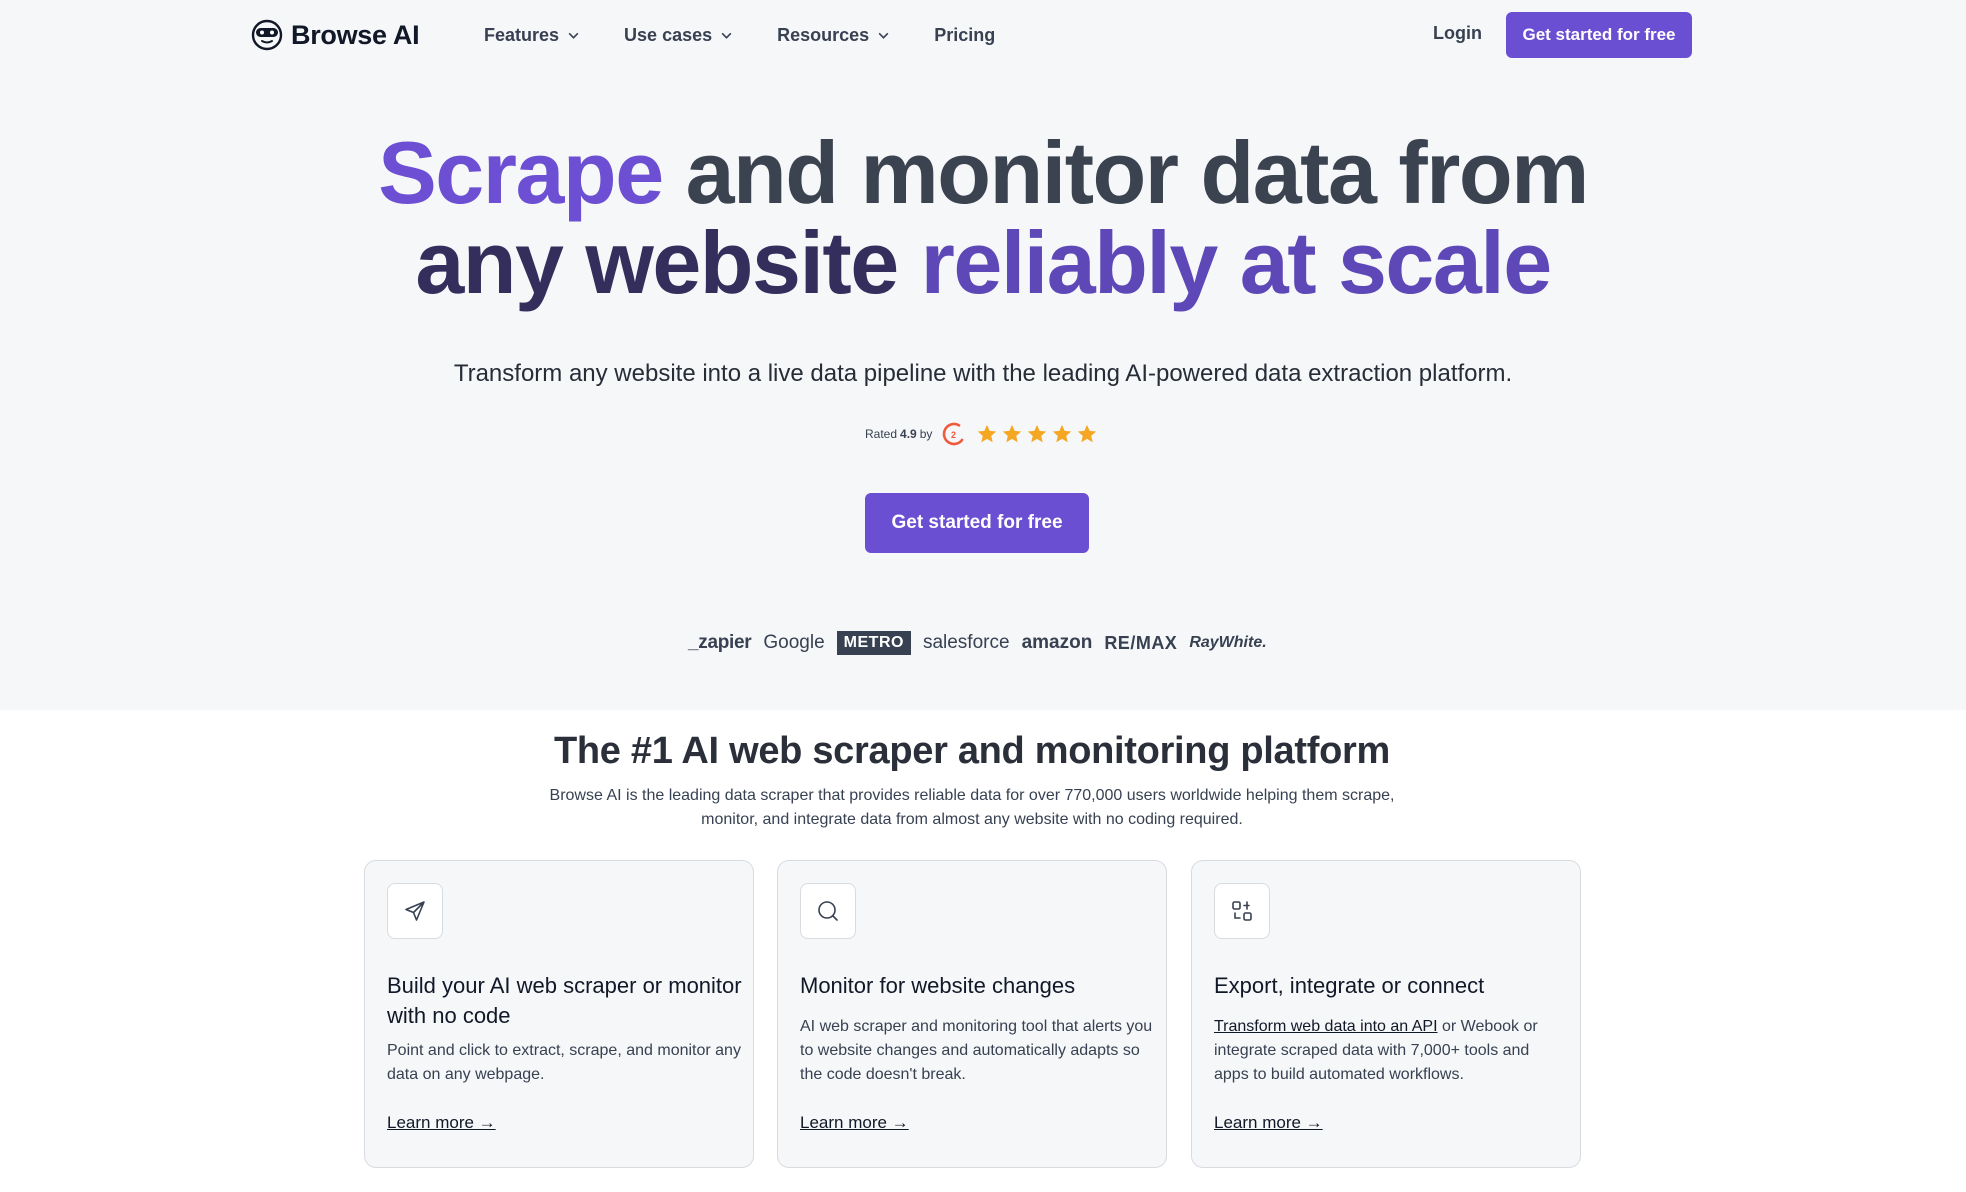 This screenshot has width=1966, height=1192. I want to click on search-icon, so click(828, 911).